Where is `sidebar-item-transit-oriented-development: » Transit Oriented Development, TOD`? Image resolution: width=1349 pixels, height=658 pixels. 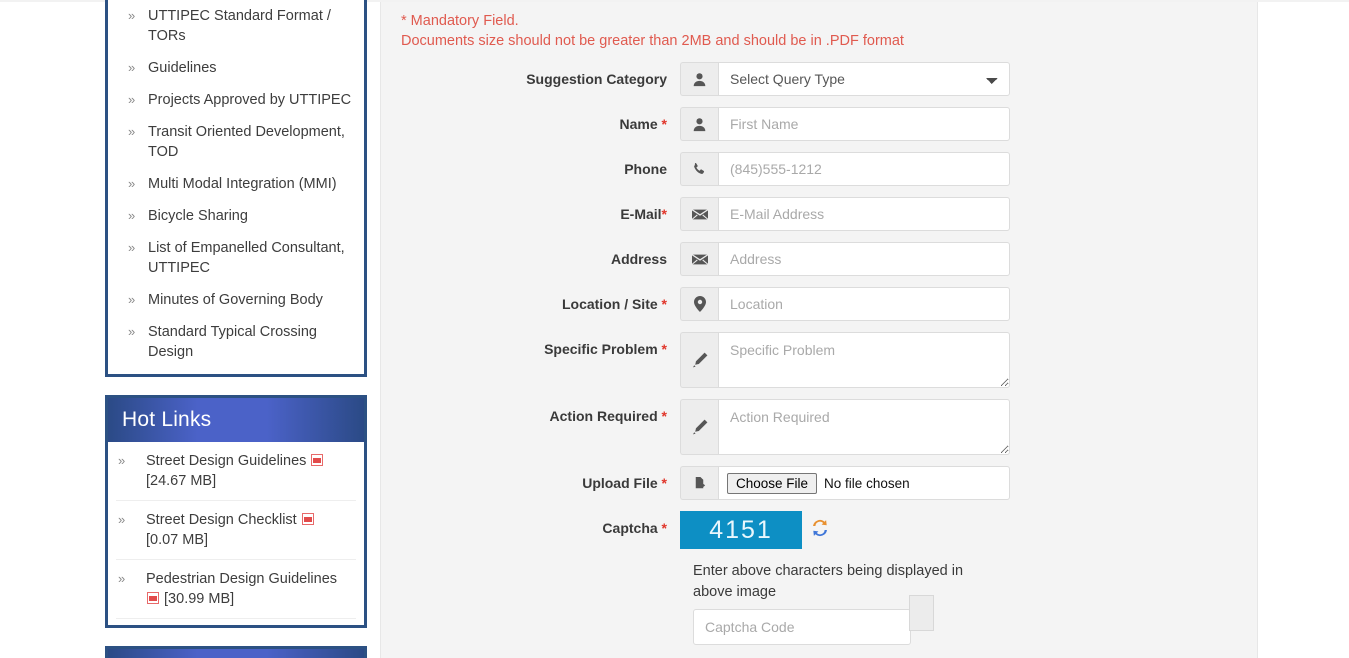 sidebar-item-transit-oriented-development: » Transit Oriented Development, TOD is located at coordinates (236, 142).